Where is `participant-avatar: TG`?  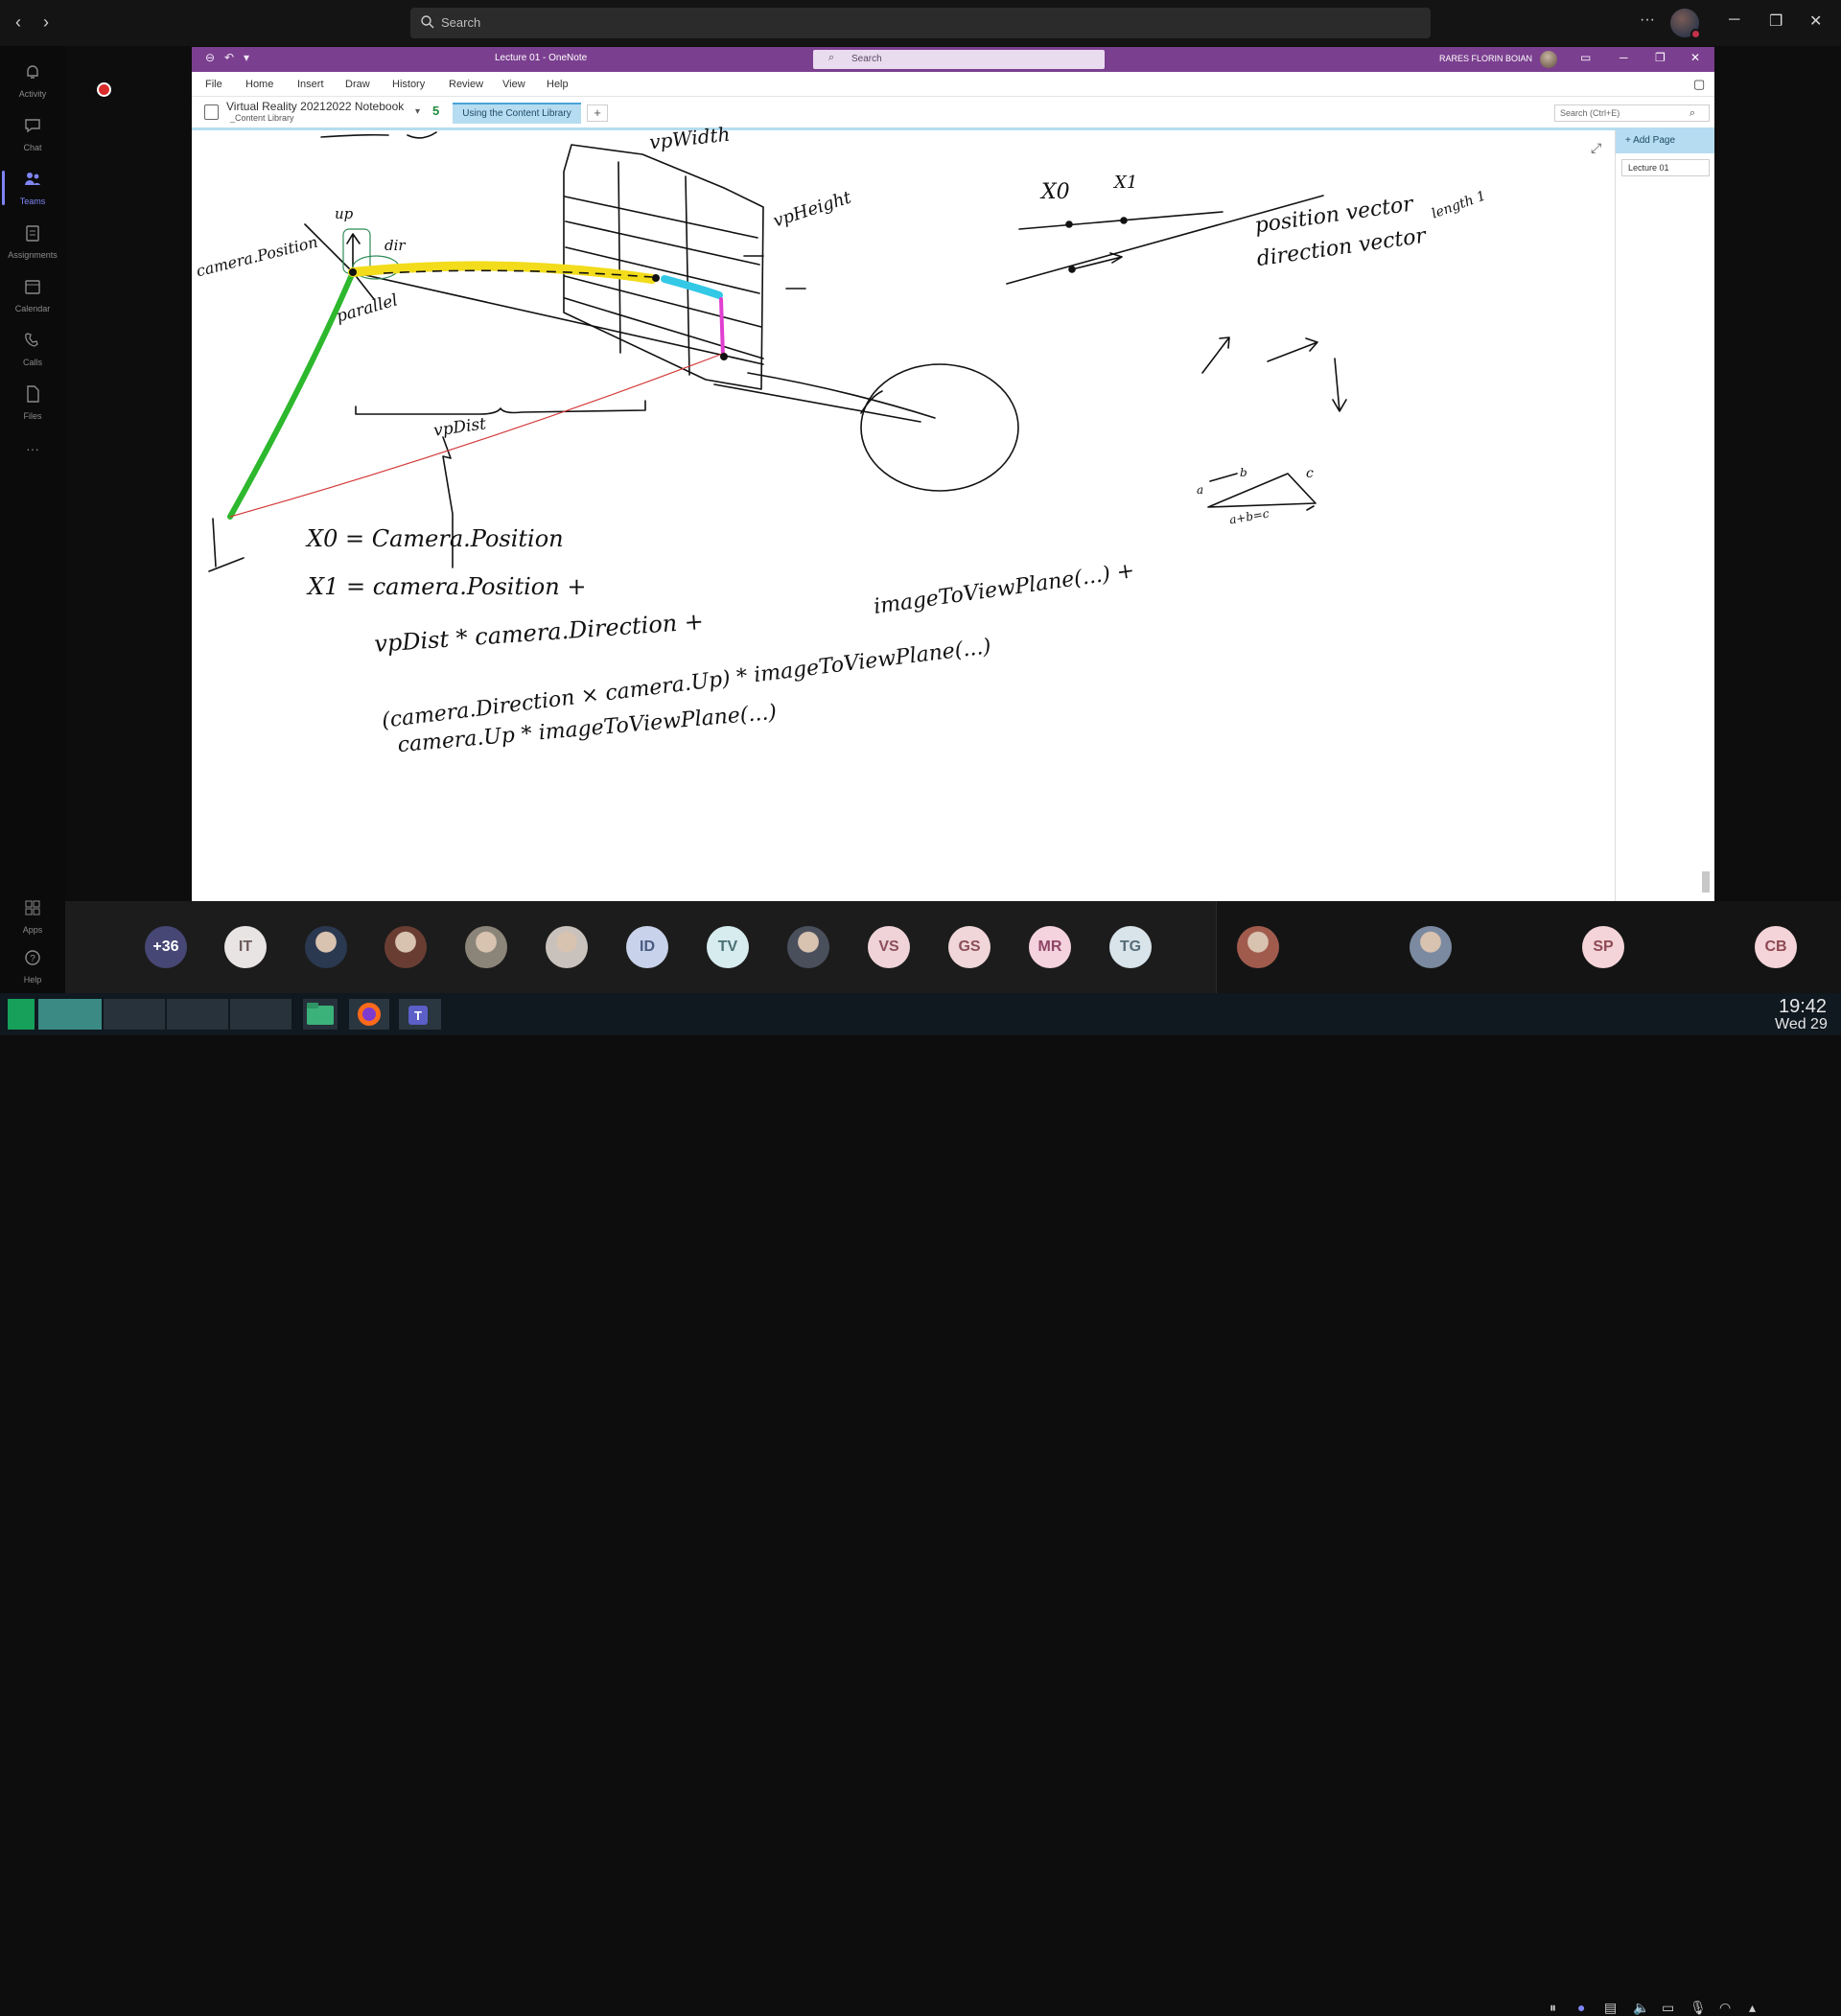 participant-avatar: TG is located at coordinates (1130, 947).